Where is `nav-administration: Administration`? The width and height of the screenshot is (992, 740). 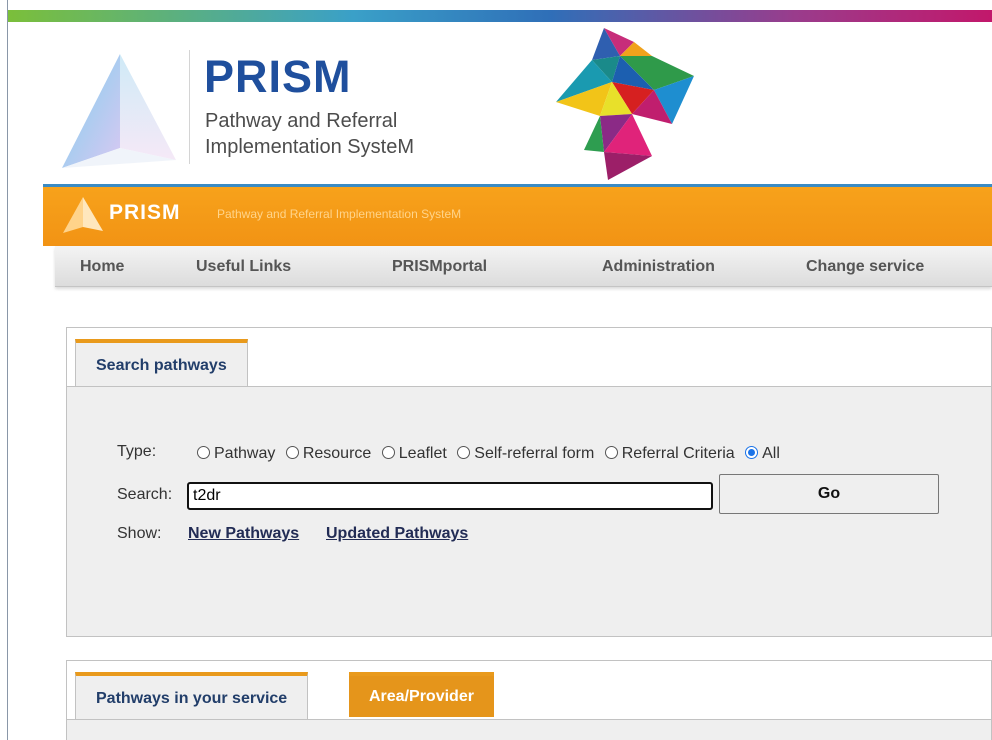 nav-administration: Administration is located at coordinates (658, 267).